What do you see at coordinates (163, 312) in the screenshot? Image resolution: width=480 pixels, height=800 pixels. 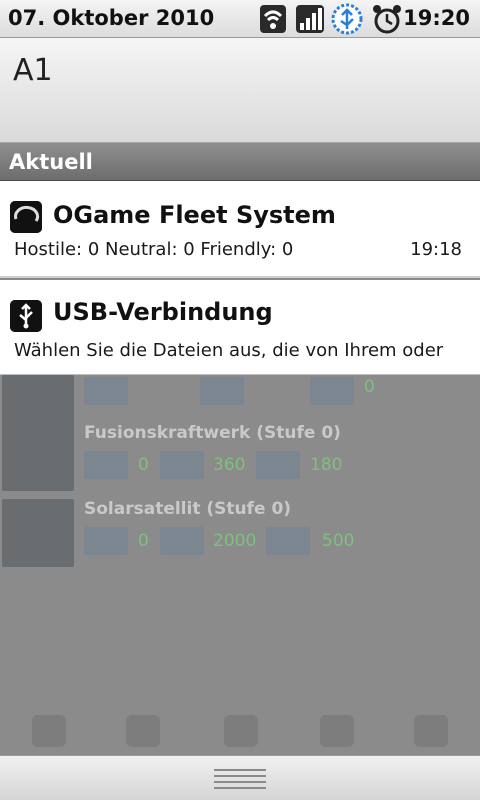 I see `notification-title: USB-Verbindung` at bounding box center [163, 312].